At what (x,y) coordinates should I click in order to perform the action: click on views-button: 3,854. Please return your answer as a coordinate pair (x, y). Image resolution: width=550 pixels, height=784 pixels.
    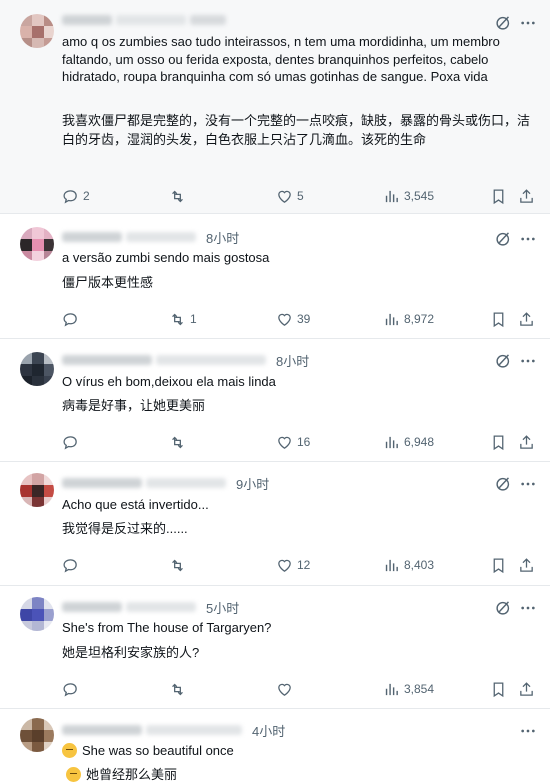
    Looking at the image, I should click on (408, 689).